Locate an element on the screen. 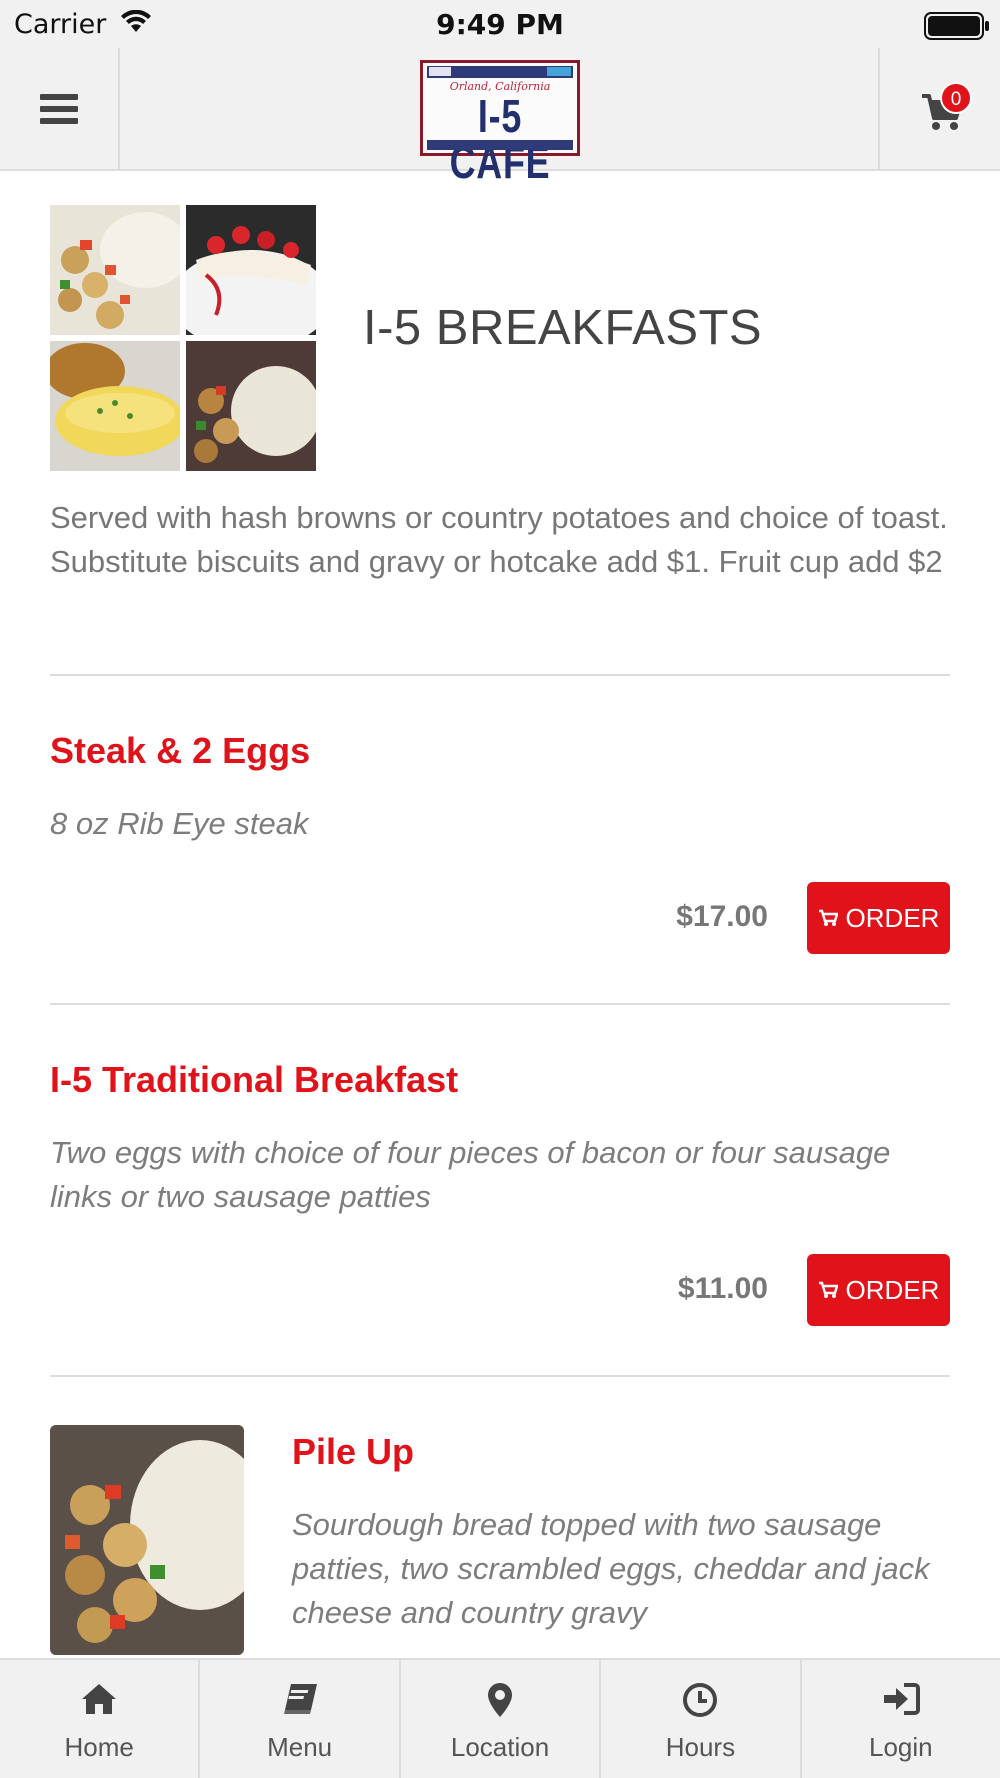  item-price: $17.00 is located at coordinates (722, 916).